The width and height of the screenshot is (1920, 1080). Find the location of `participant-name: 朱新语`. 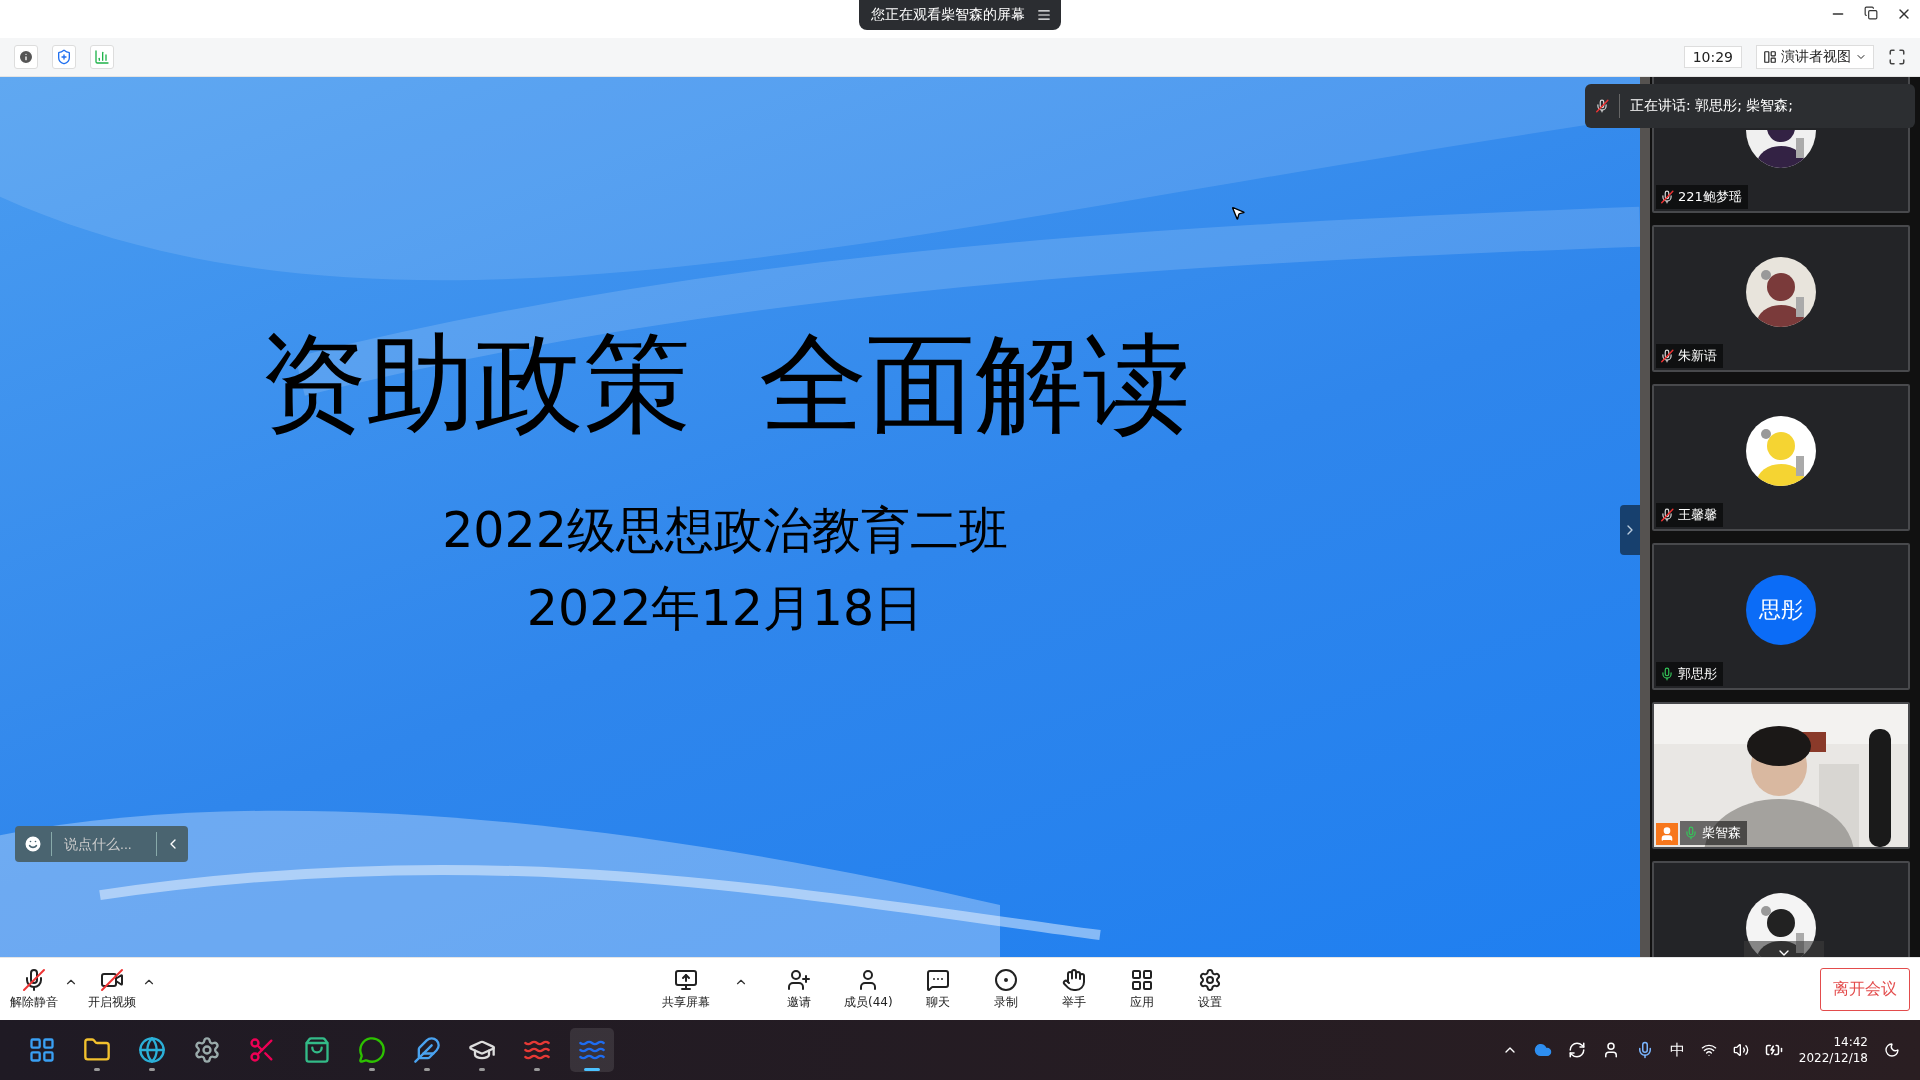

participant-name: 朱新语 is located at coordinates (1697, 356).